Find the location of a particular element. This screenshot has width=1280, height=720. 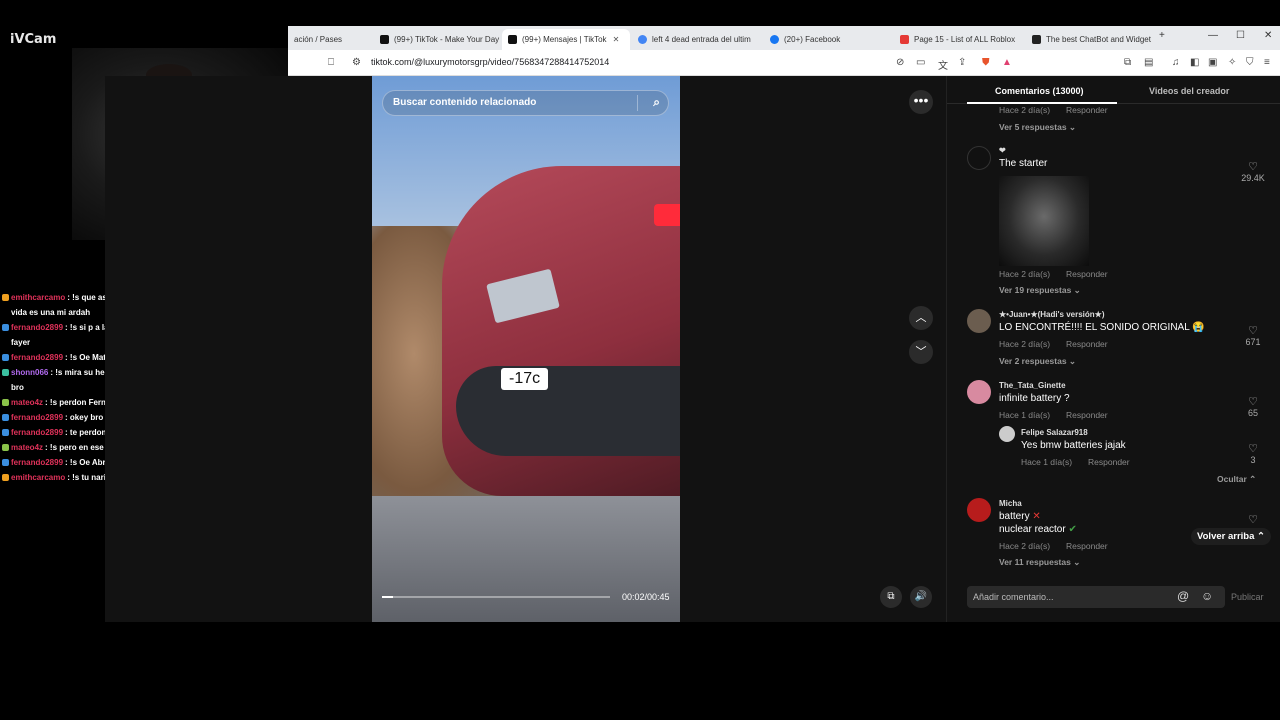

comment-username: The_Tata_Ginette is located at coordinates (1032, 385).